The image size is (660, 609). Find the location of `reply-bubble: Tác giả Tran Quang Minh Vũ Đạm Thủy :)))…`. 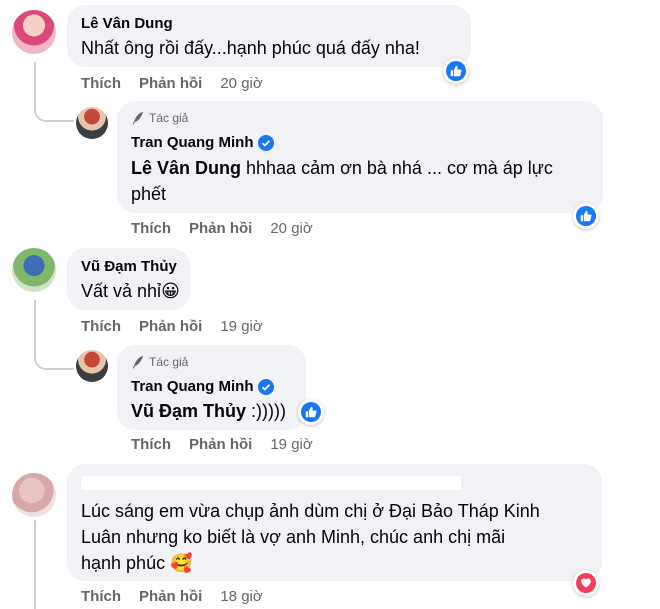

reply-bubble: Tác giả Tran Quang Minh Vũ Đạm Thủy :)))… is located at coordinates (211, 387).